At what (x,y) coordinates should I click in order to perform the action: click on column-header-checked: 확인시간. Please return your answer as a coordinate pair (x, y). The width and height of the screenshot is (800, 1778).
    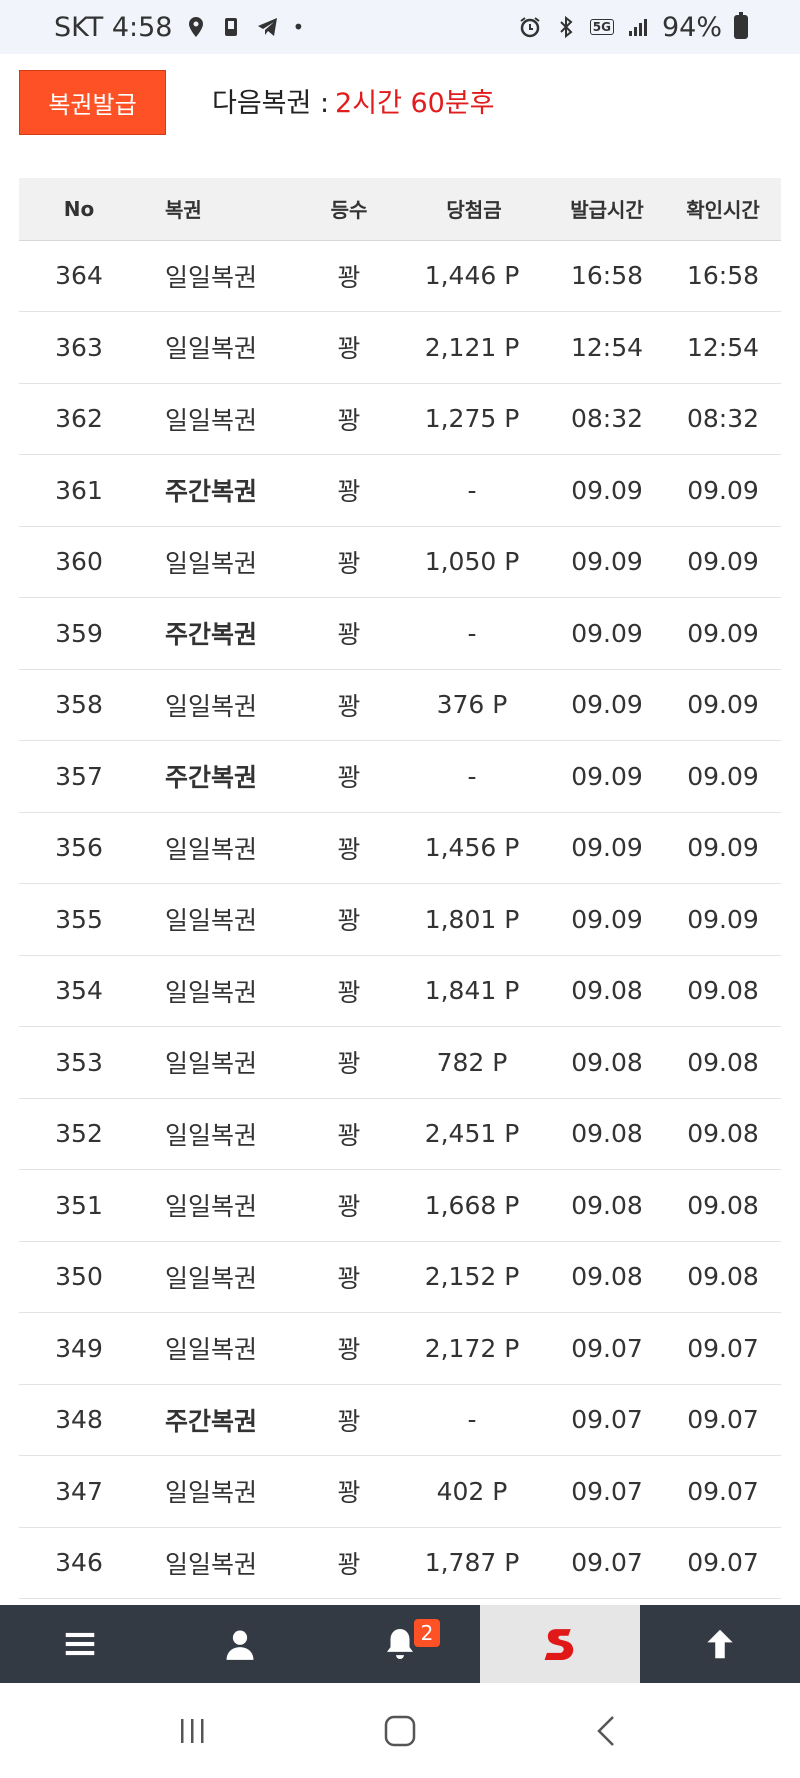
    Looking at the image, I should click on (723, 209).